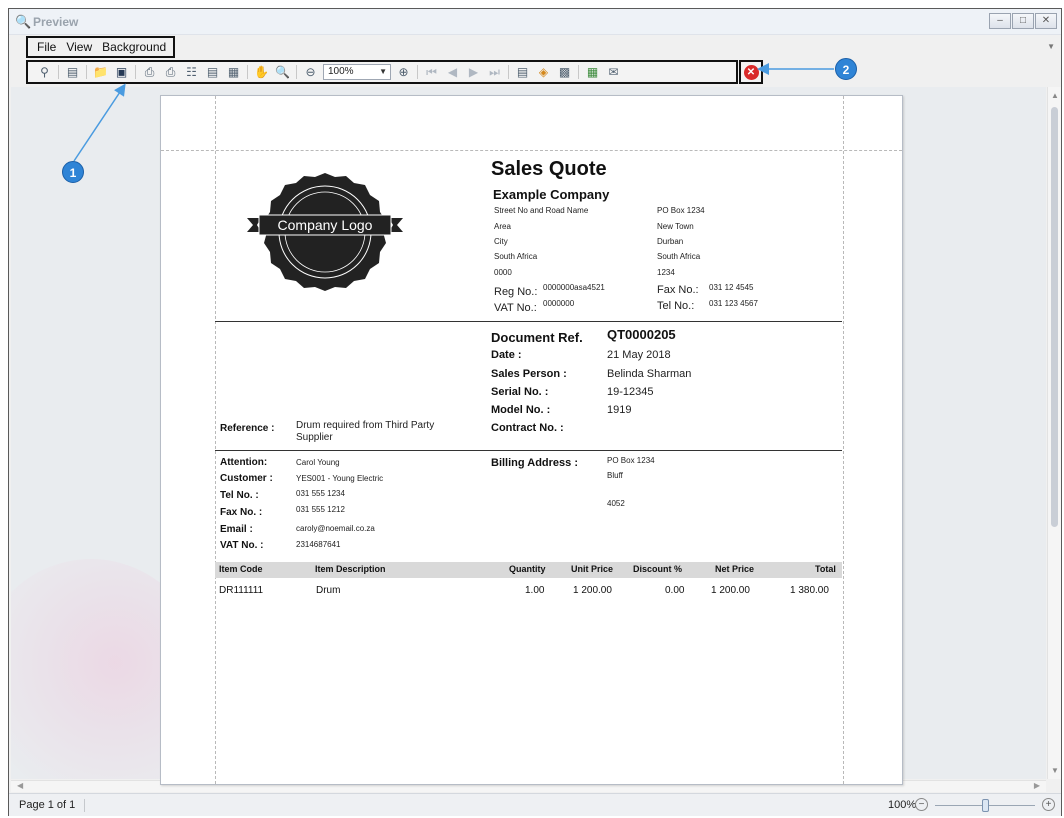  I want to click on page-indicator: Page 1 of 1, so click(47, 805).